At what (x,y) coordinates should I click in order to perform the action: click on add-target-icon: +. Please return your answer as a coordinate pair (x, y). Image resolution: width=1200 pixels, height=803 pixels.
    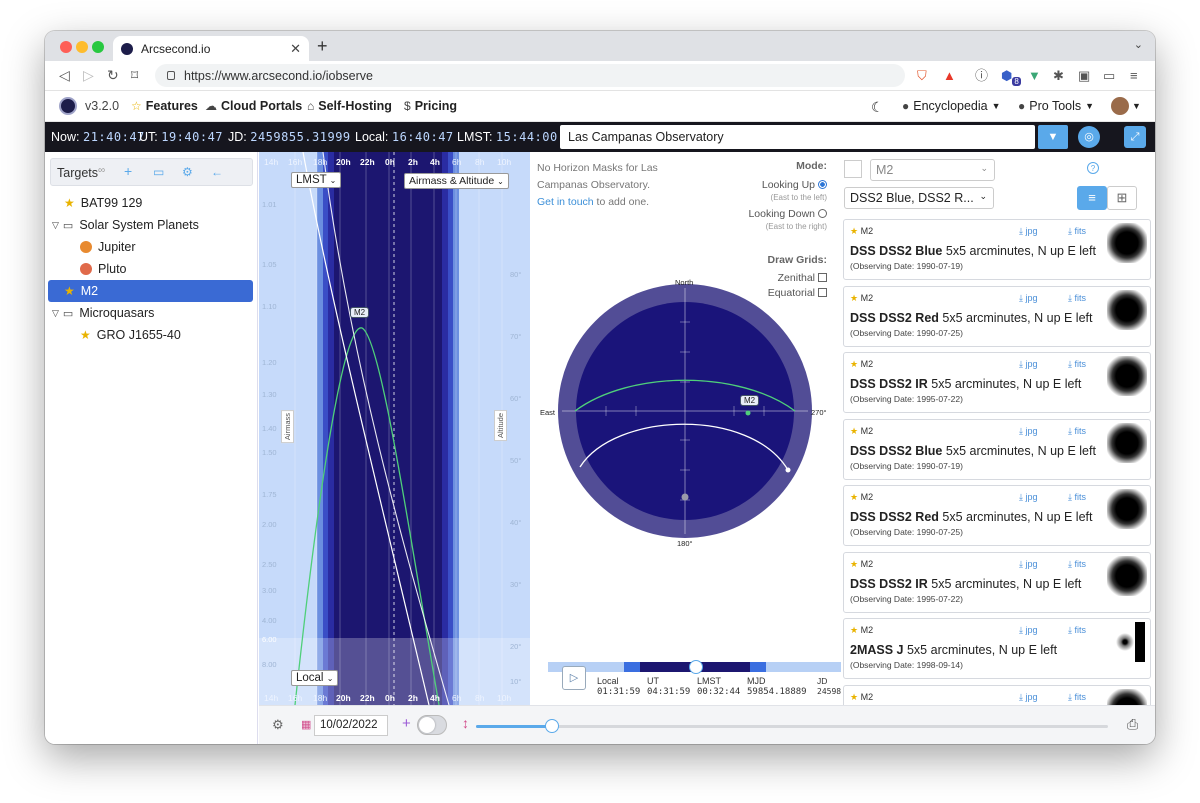
    Looking at the image, I should click on (128, 171).